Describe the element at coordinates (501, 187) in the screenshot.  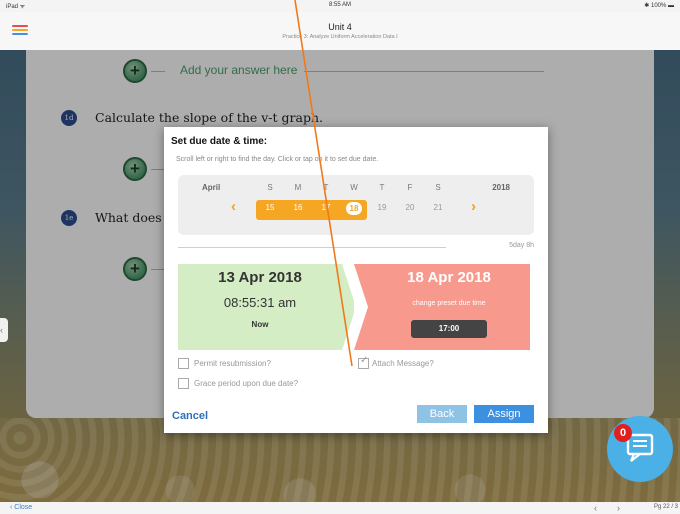
I see `calendar-year: 2018` at that location.